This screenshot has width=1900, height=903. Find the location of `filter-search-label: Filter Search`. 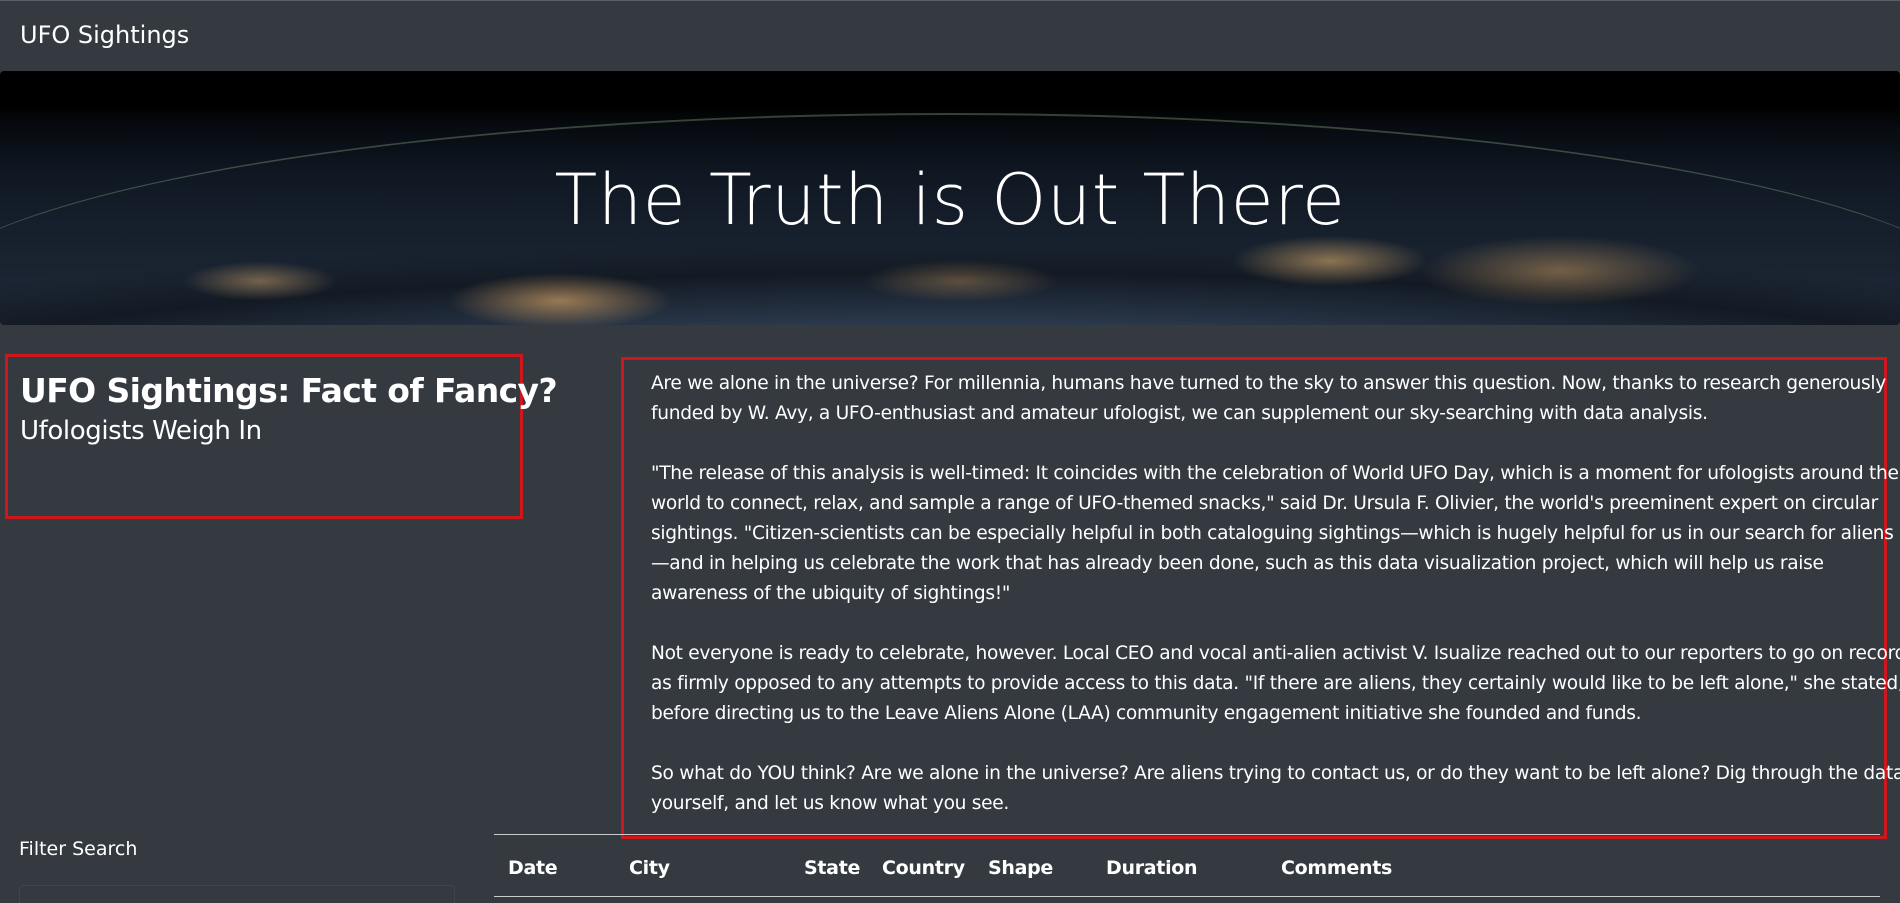

filter-search-label: Filter Search is located at coordinates (78, 849).